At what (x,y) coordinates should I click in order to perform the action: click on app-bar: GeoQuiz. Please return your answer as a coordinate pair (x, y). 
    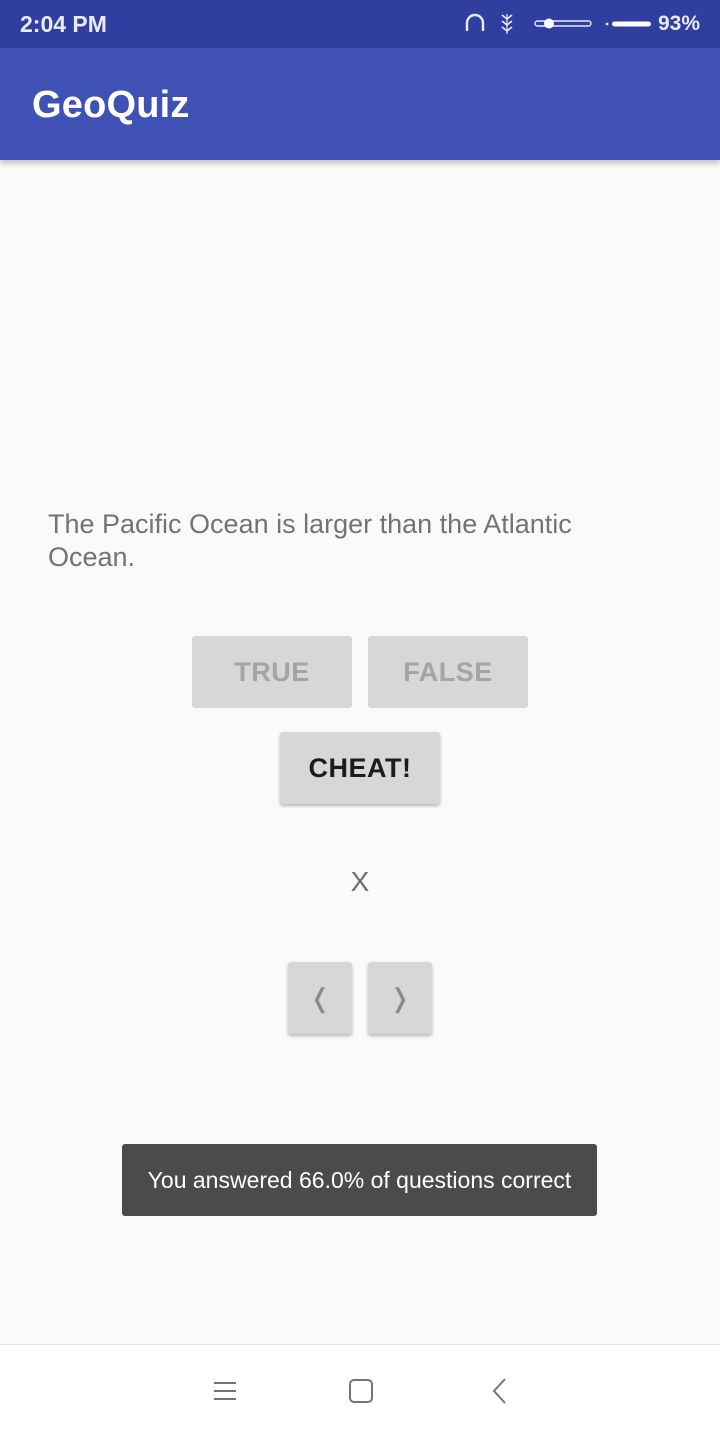
    Looking at the image, I should click on (360, 104).